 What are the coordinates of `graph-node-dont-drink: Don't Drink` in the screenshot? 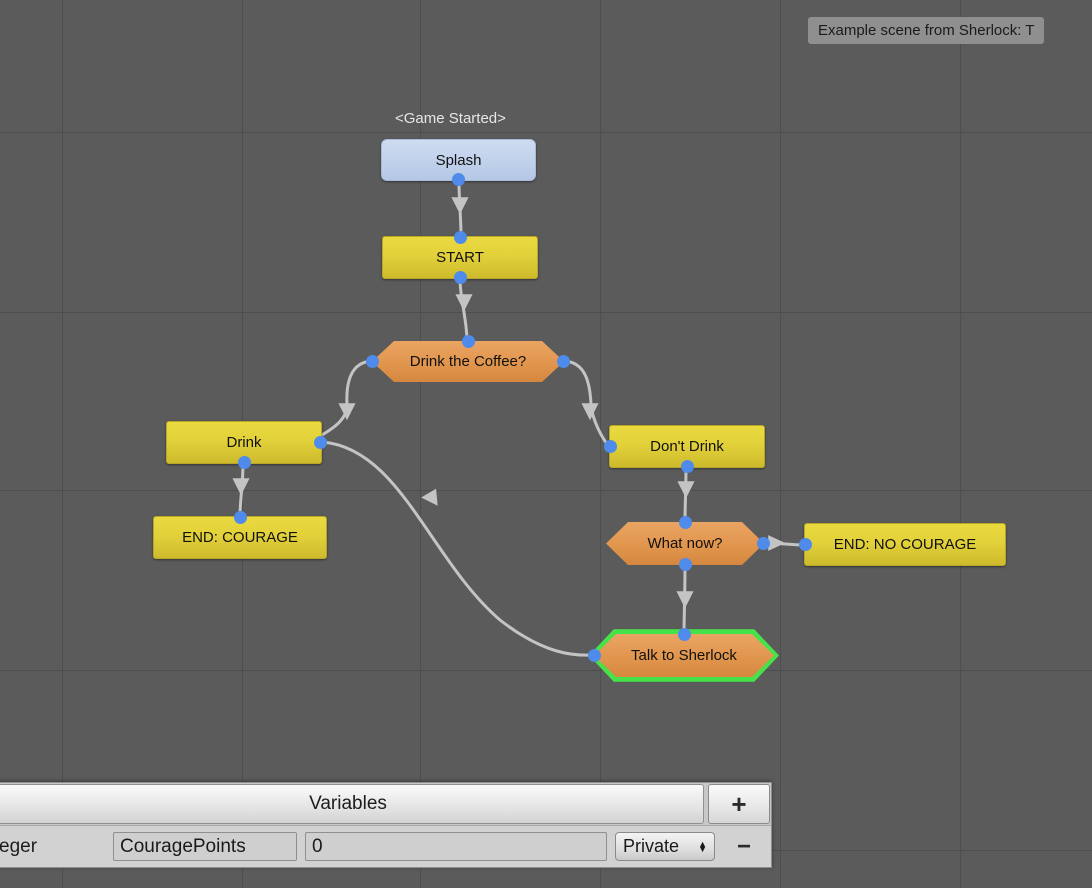 It's located at (684, 449).